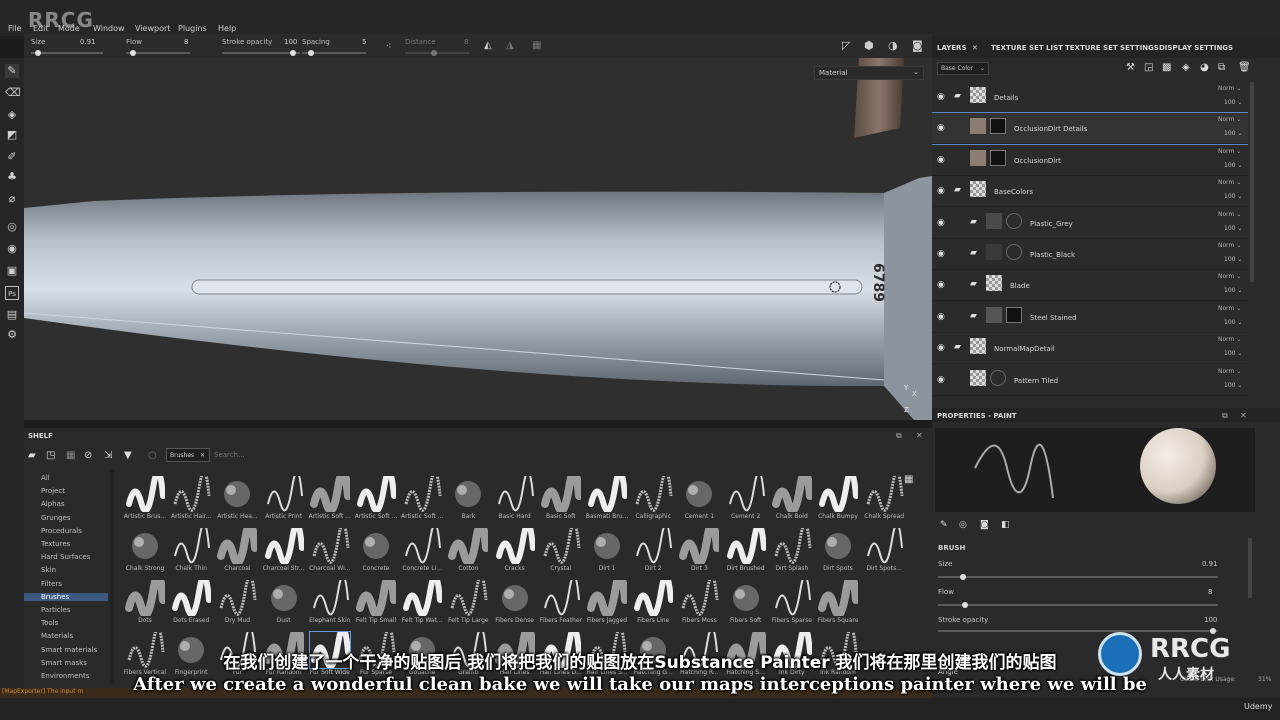 This screenshot has width=1280, height=720. What do you see at coordinates (12, 315) in the screenshot?
I see `export-icon: ▤` at bounding box center [12, 315].